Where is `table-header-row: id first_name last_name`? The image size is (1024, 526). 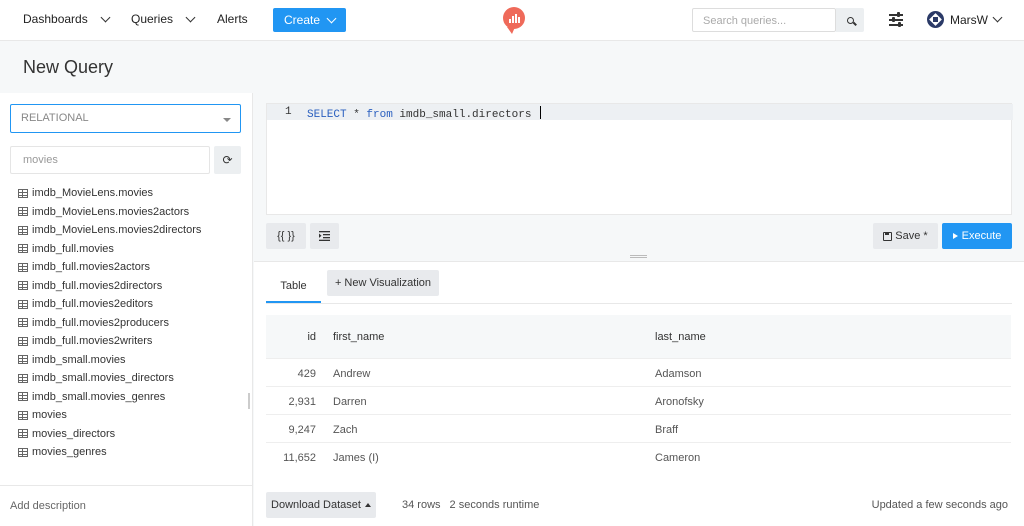
table-header-row: id first_name last_name is located at coordinates (638, 337).